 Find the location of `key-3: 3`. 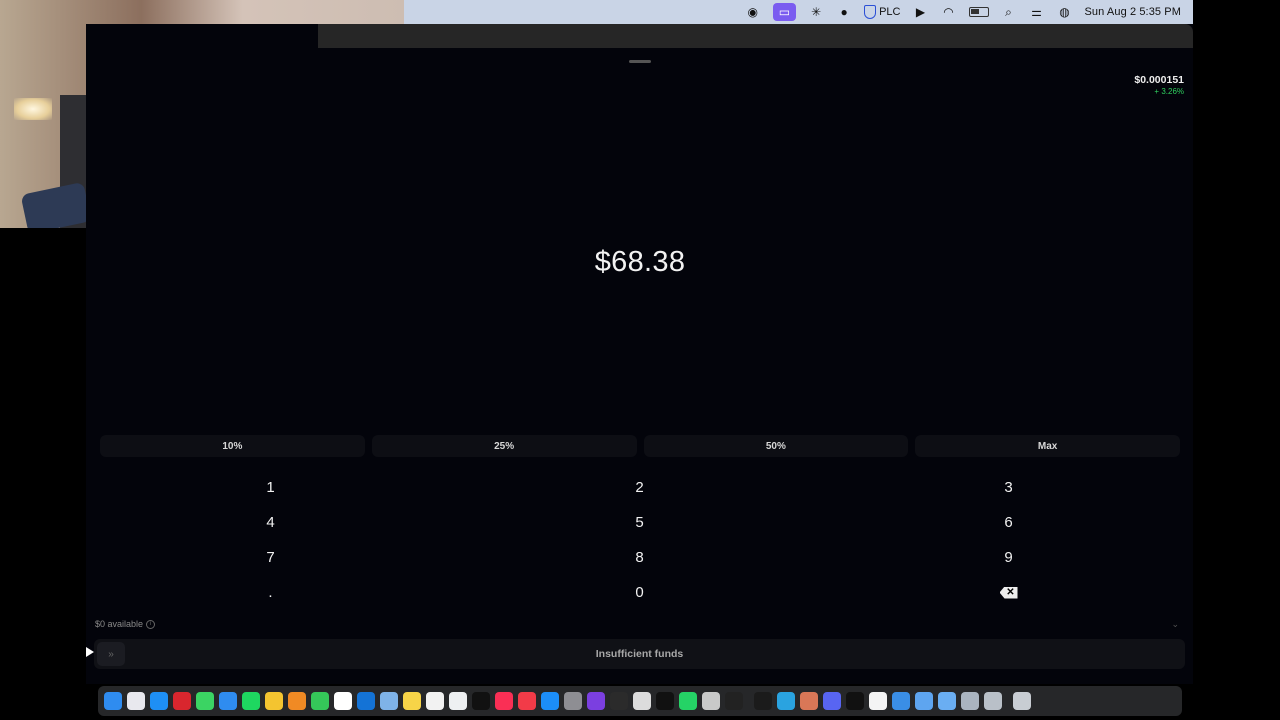

key-3: 3 is located at coordinates (1008, 487).